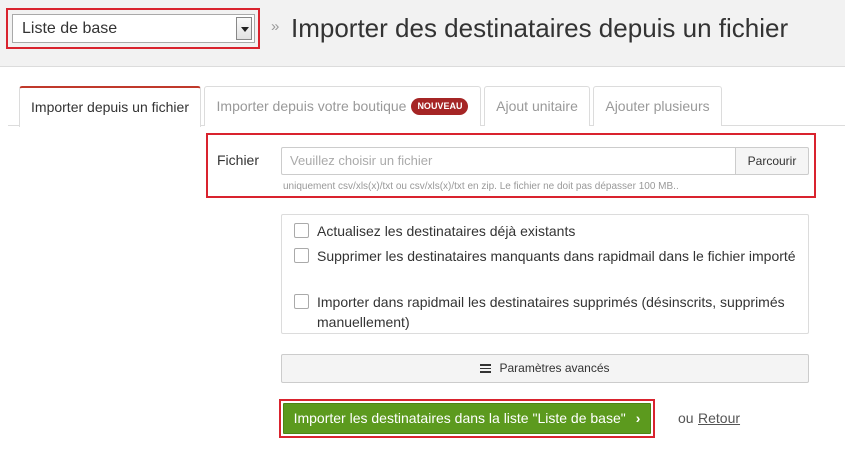  Describe the element at coordinates (508, 161) in the screenshot. I see `file-input: Veuillez choisir un fichier` at that location.